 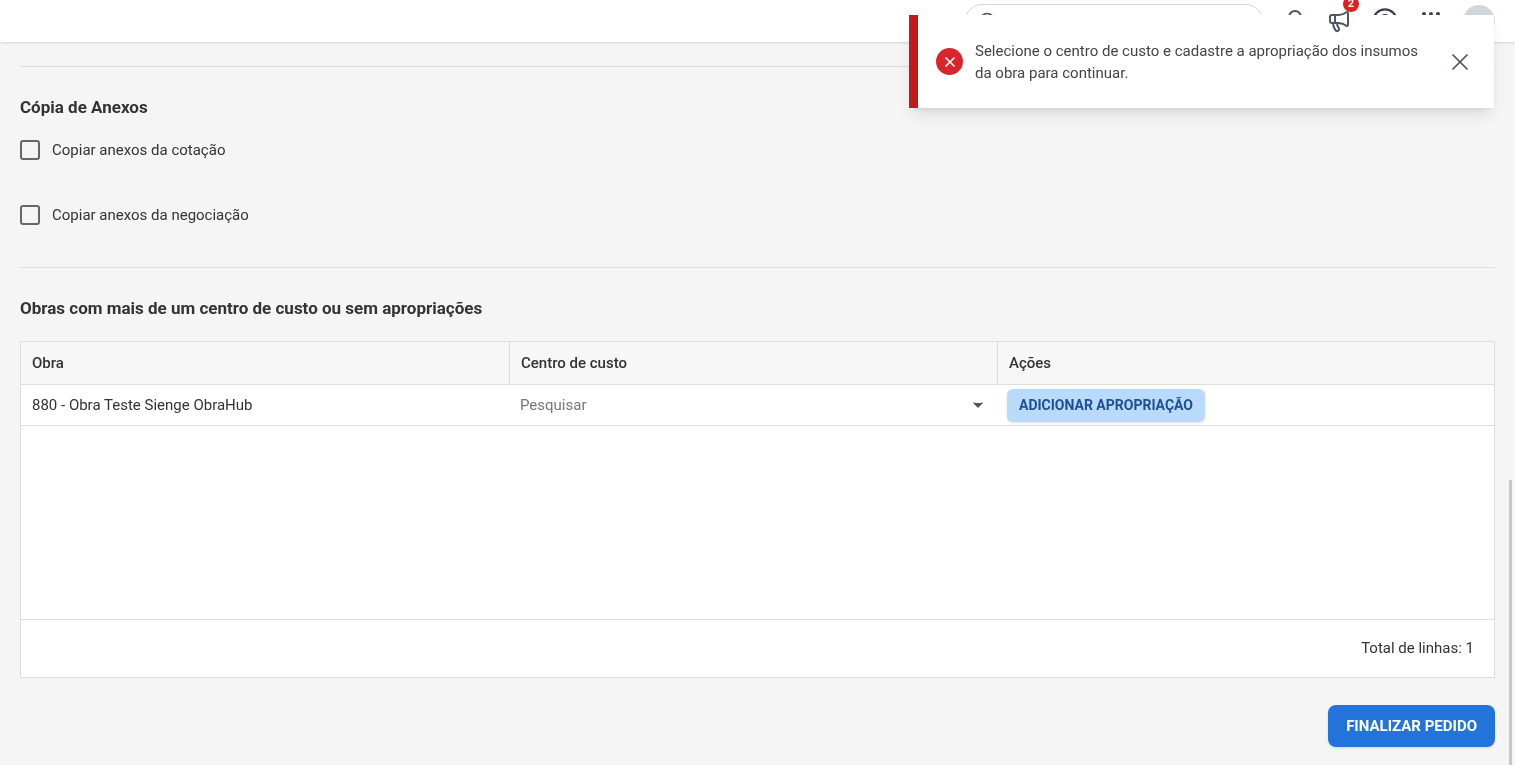 I want to click on section-title: Cópia de Anexos, so click(x=84, y=107).